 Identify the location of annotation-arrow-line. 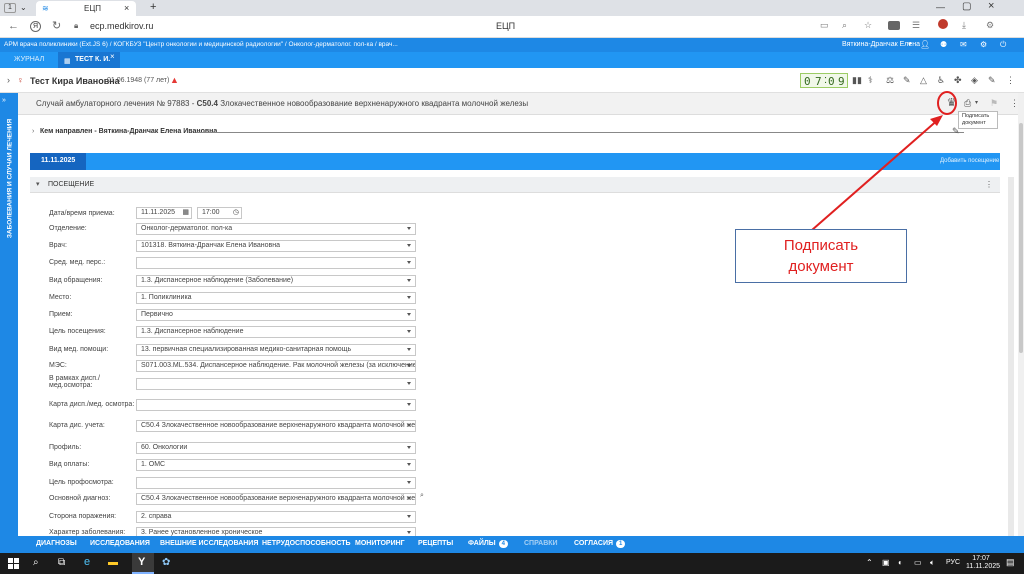
(876, 174).